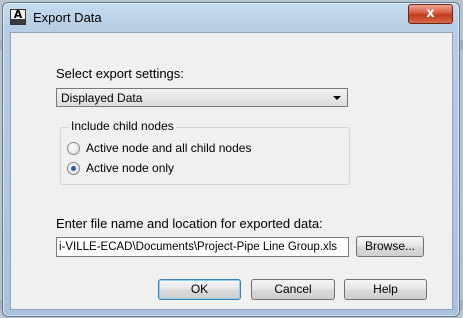 Image resolution: width=463 pixels, height=318 pixels. I want to click on close-button: x, so click(430, 14).